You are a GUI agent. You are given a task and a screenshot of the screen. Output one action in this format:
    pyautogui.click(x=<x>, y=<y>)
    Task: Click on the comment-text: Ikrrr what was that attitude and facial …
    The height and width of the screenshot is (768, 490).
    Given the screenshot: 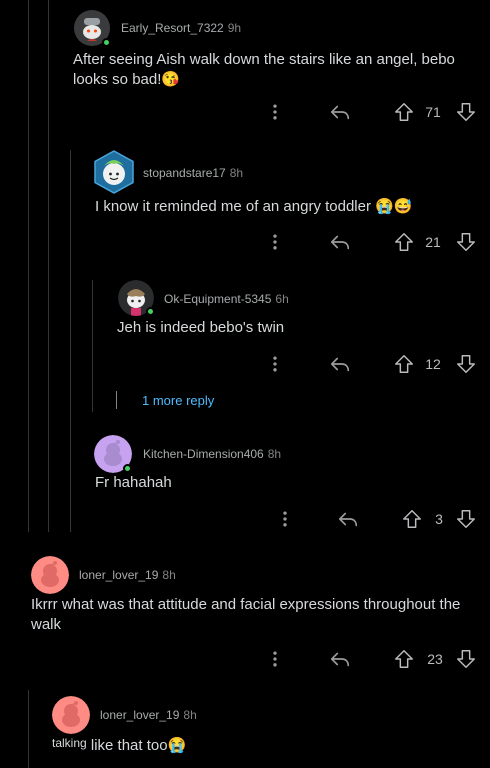 What is the action you would take?
    pyautogui.click(x=246, y=614)
    